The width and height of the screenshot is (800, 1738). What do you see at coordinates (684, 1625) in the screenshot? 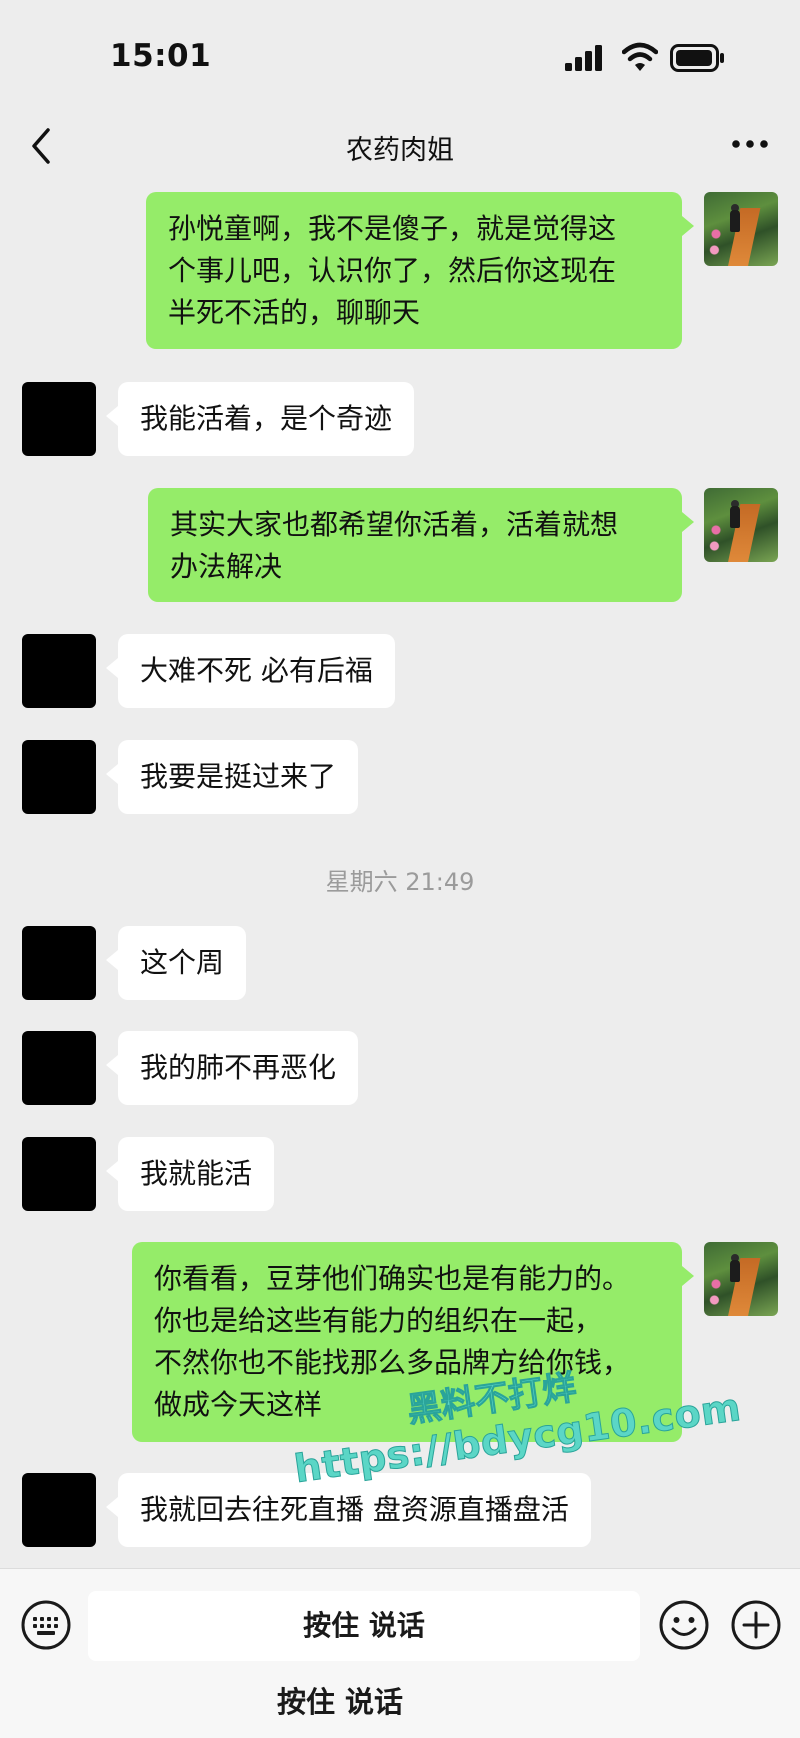
I see `emoji-icon` at bounding box center [684, 1625].